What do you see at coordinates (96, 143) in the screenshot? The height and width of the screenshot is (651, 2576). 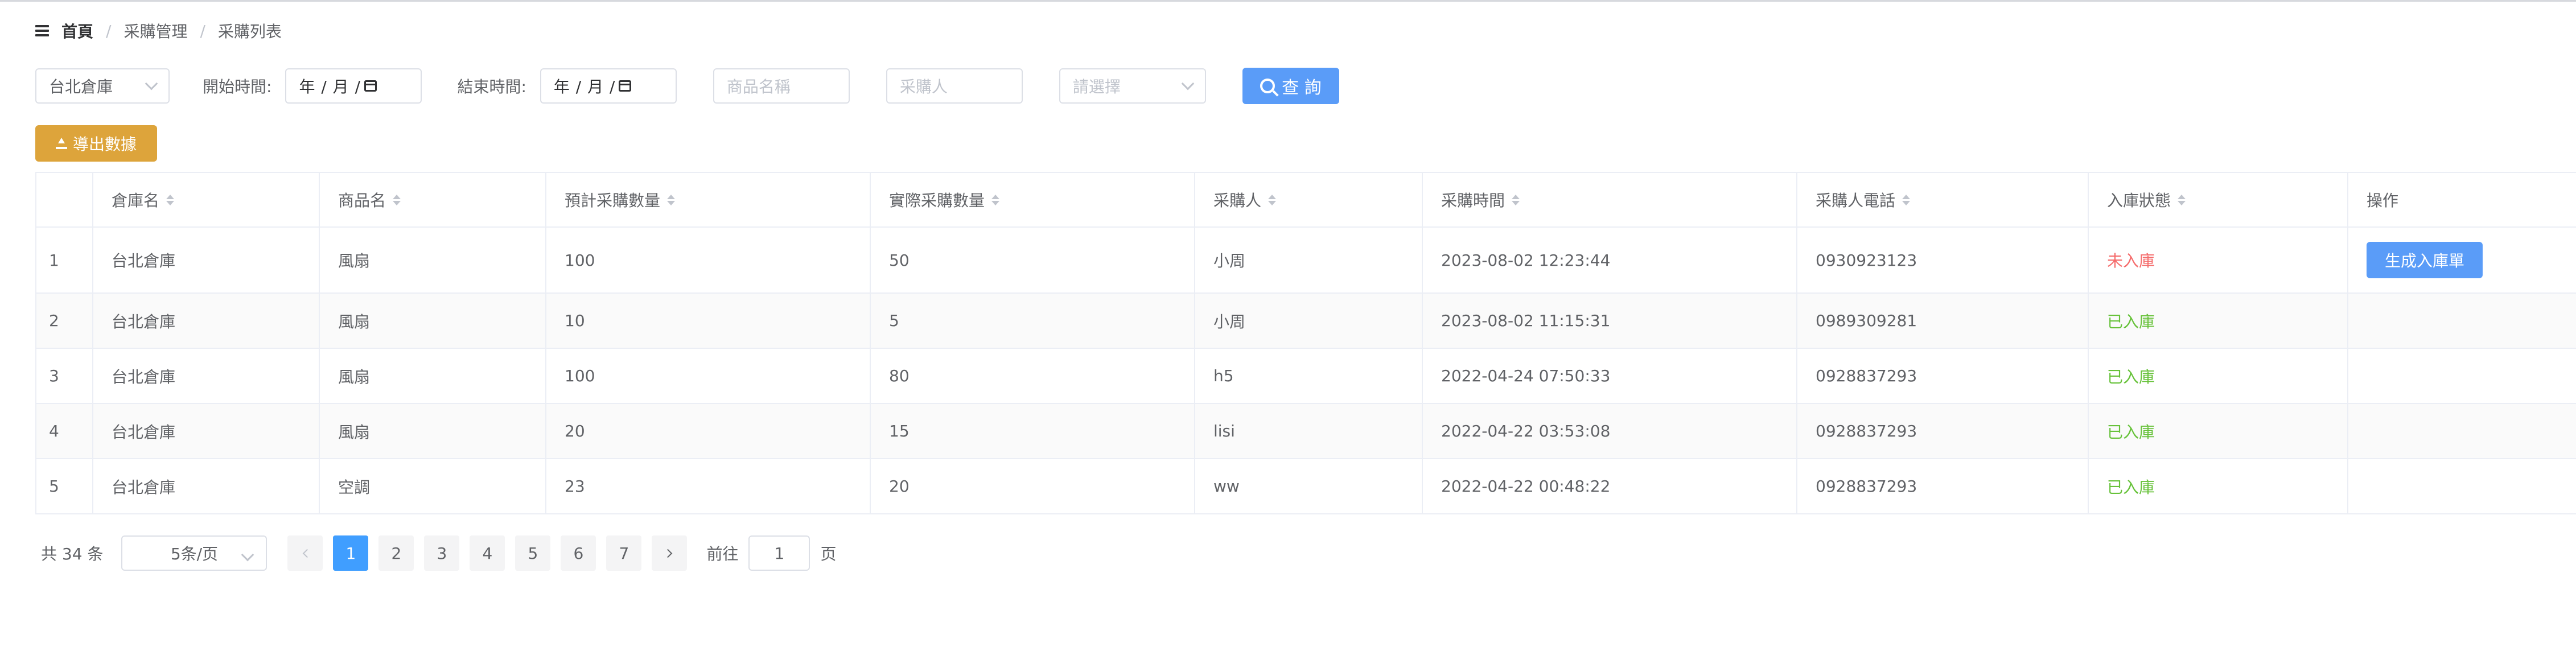 I see `export-data-button: 導出數據` at bounding box center [96, 143].